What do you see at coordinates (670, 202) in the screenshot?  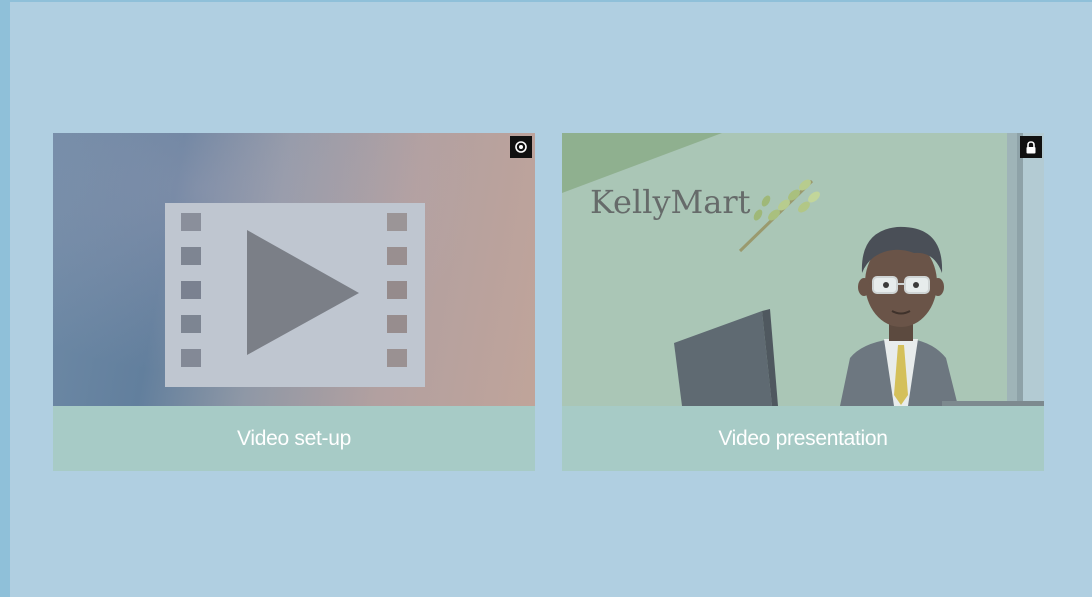 I see `kellymart-logo: KellyMart` at bounding box center [670, 202].